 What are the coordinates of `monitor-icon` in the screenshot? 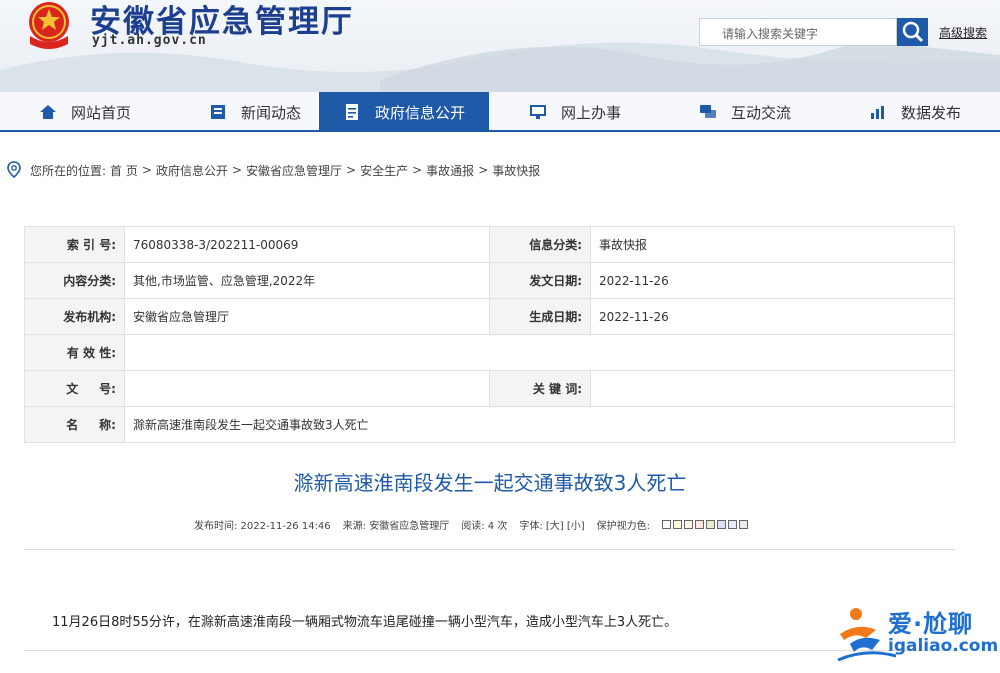 It's located at (537, 112).